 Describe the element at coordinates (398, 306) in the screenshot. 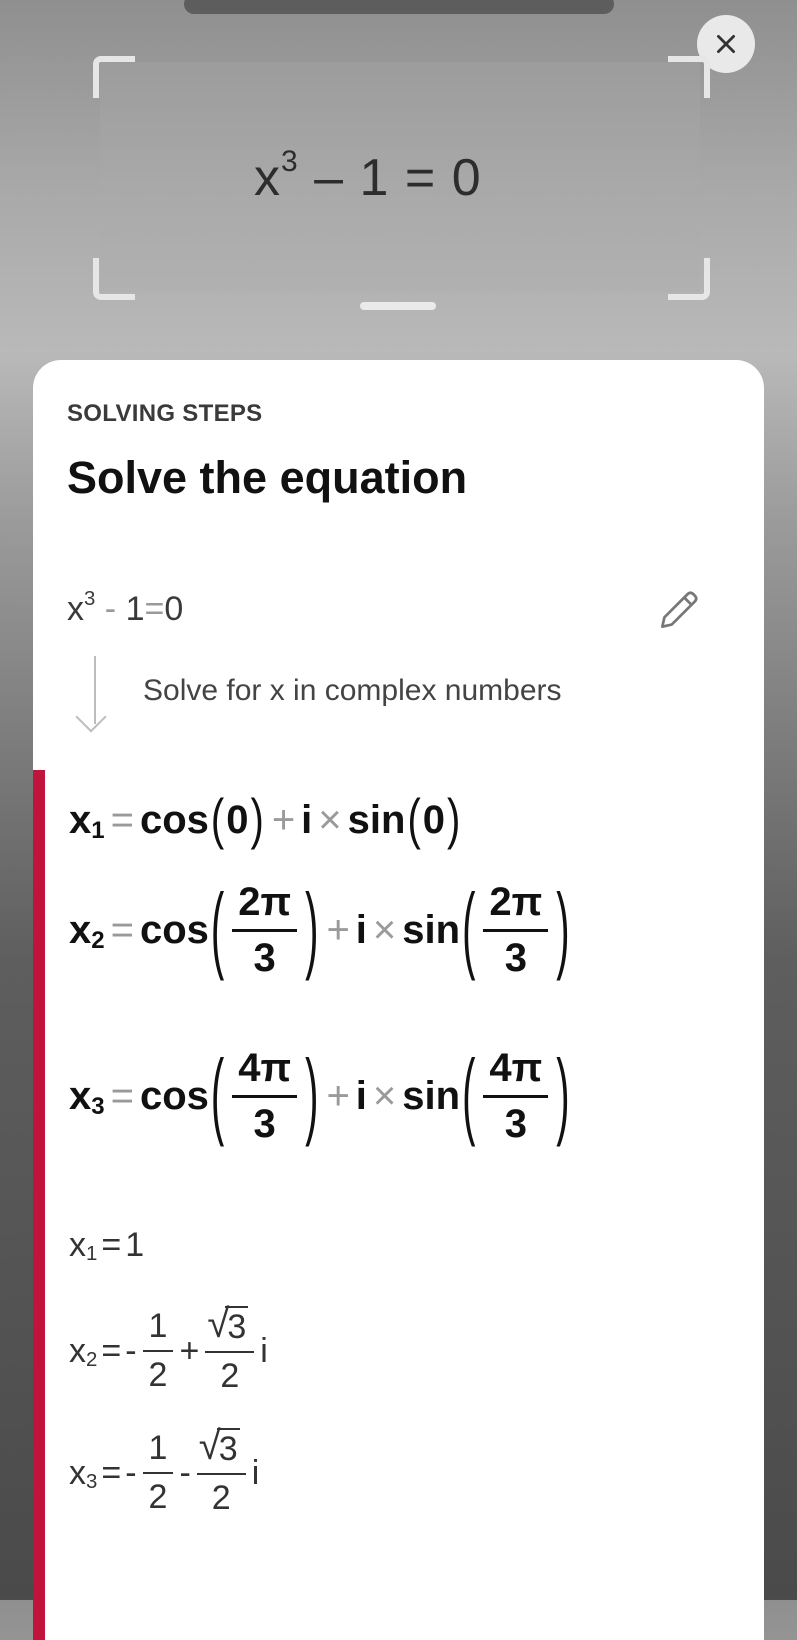

I see `sheet-drag-handle` at that location.